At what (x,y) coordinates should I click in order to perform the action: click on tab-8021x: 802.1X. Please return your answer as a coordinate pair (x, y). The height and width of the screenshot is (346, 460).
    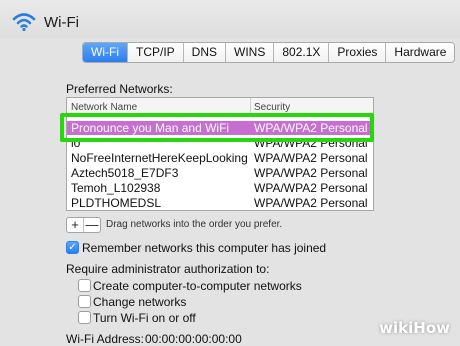
    Looking at the image, I should click on (302, 52).